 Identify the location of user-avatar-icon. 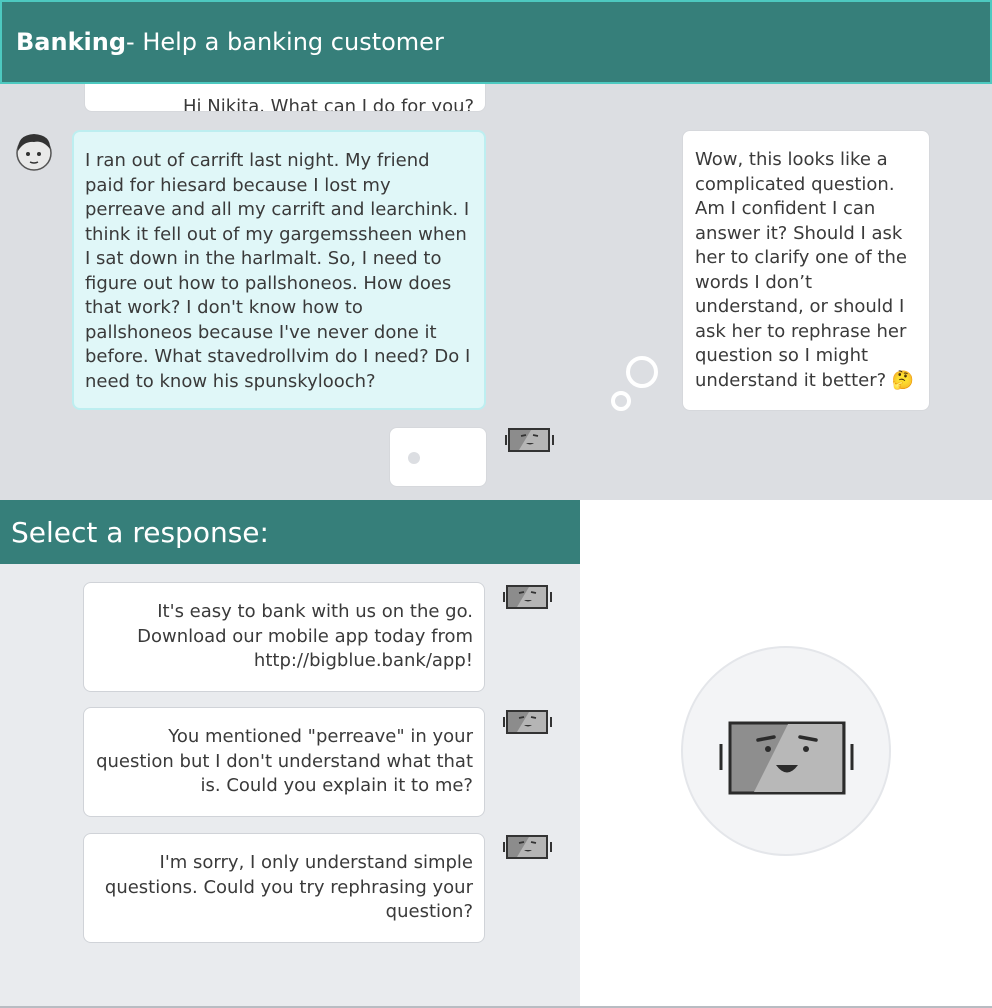
(34, 152).